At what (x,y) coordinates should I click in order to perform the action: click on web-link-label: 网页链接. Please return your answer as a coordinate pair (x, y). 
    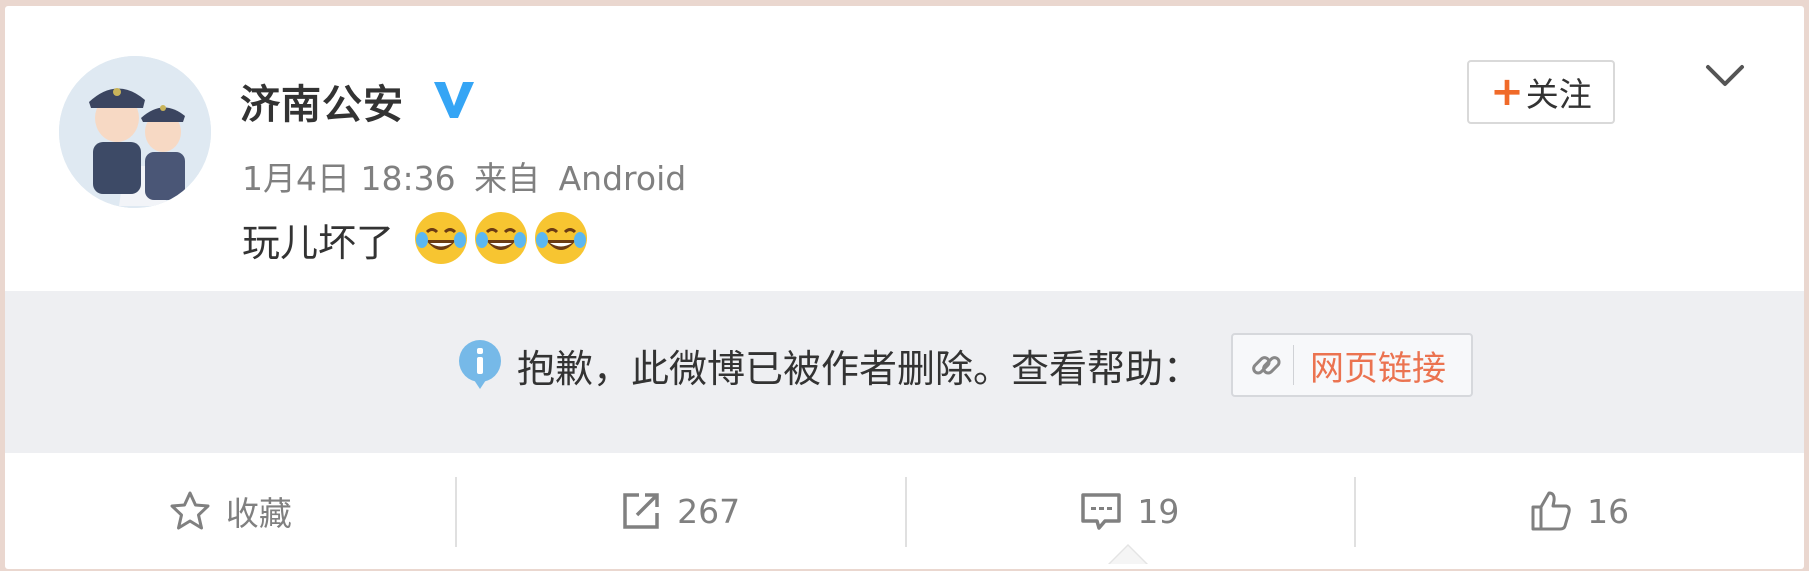
    Looking at the image, I should click on (1378, 368).